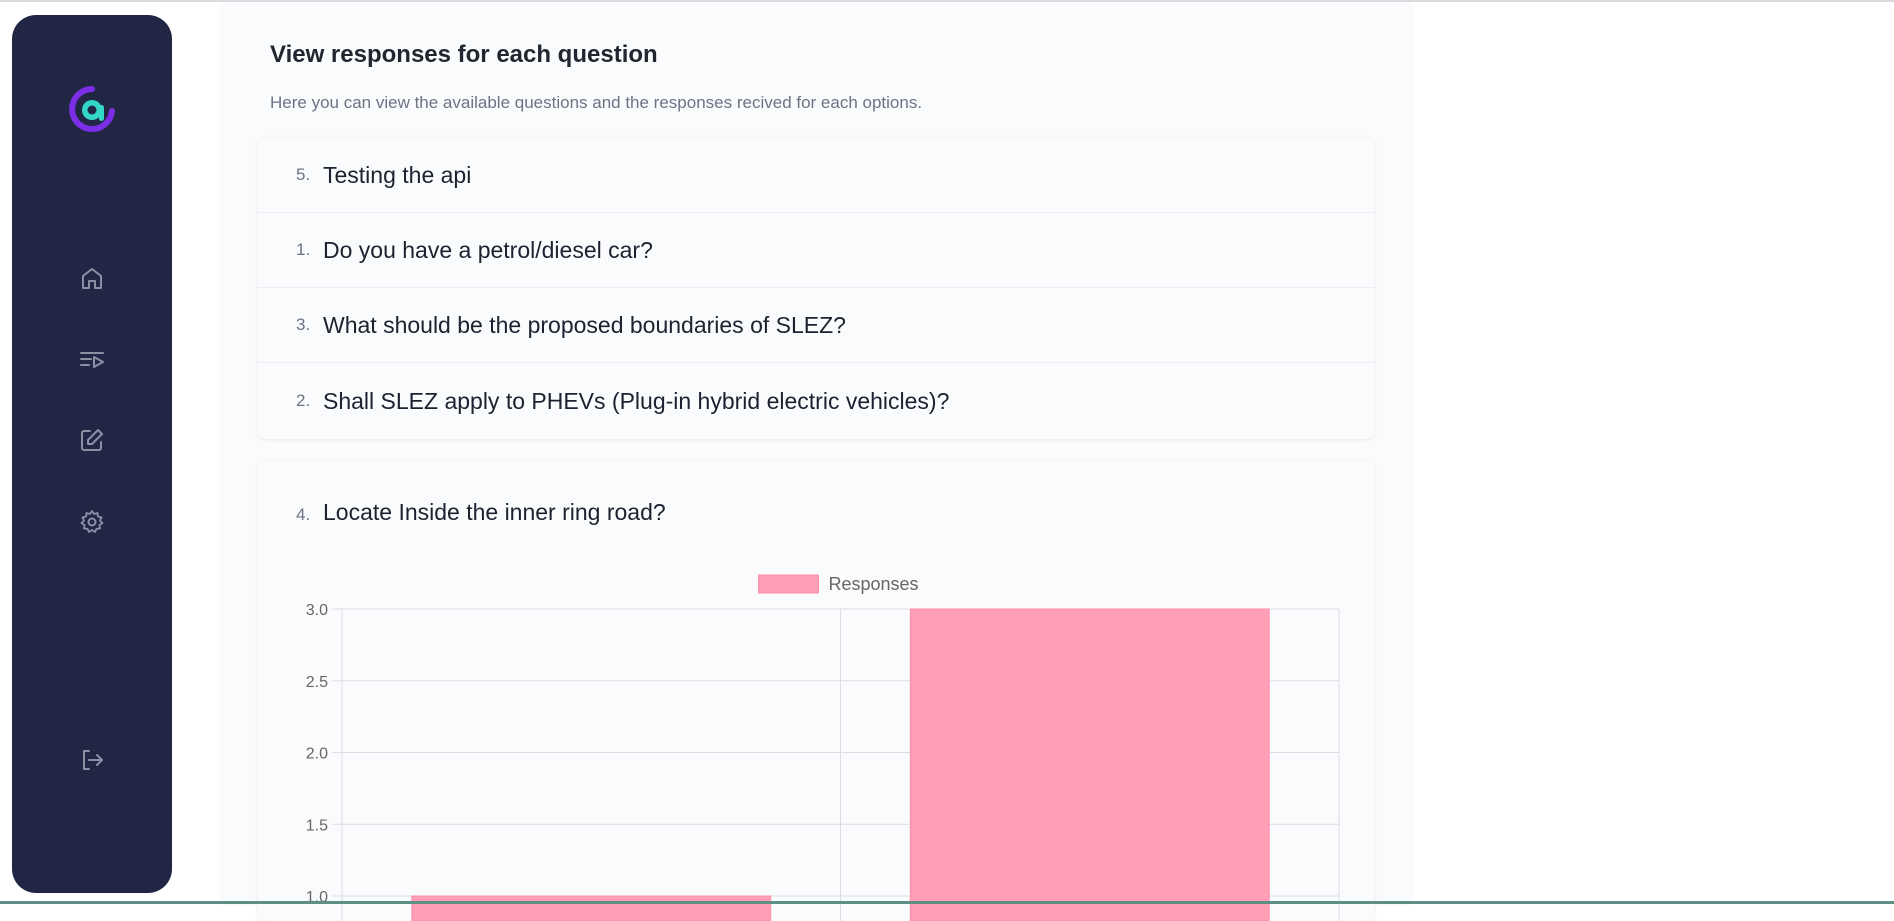 The image size is (1894, 921). Describe the element at coordinates (92, 109) in the screenshot. I see `app-logo` at that location.